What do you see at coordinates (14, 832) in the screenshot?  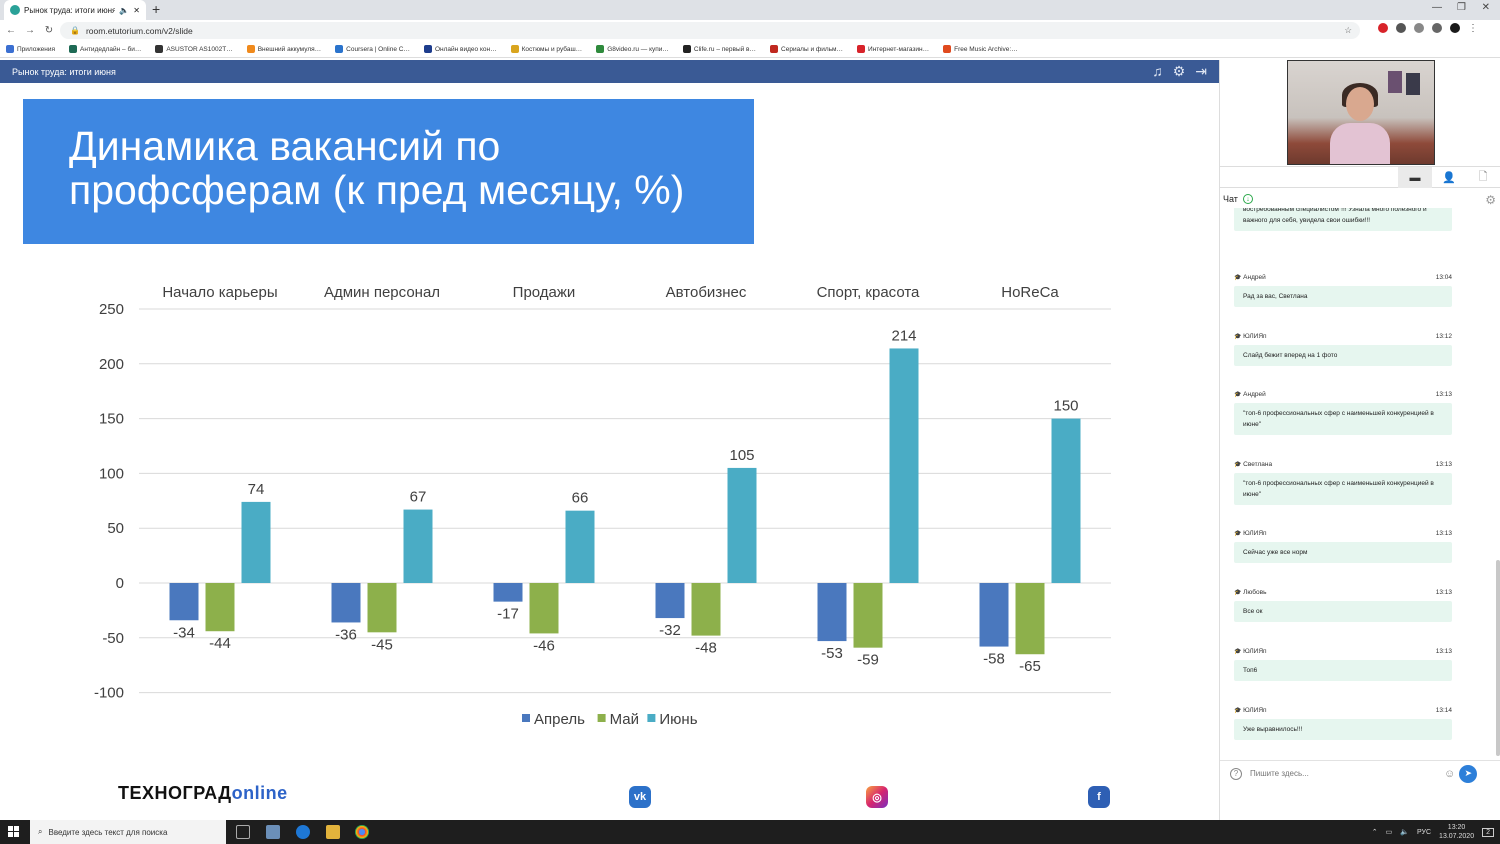 I see `windows-start-icon` at bounding box center [14, 832].